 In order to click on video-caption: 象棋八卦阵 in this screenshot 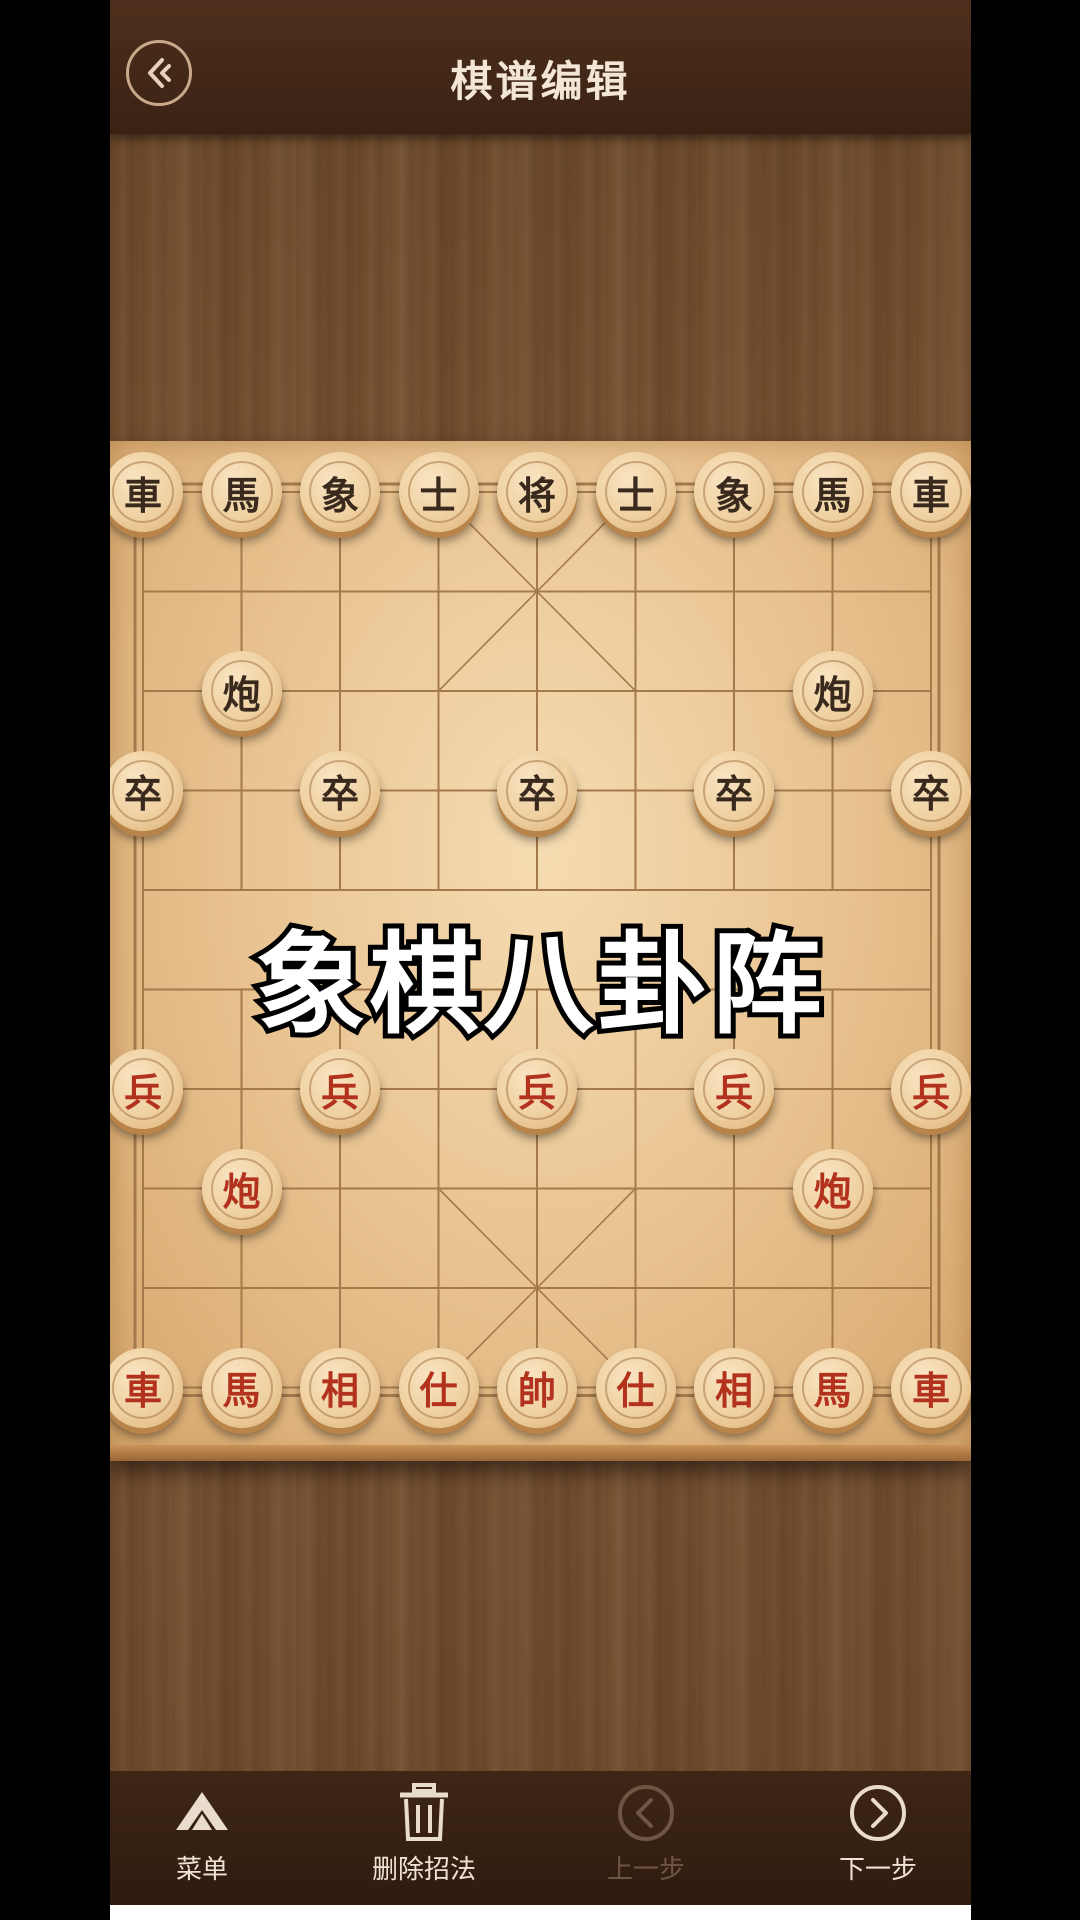, I will do `click(539, 985)`.